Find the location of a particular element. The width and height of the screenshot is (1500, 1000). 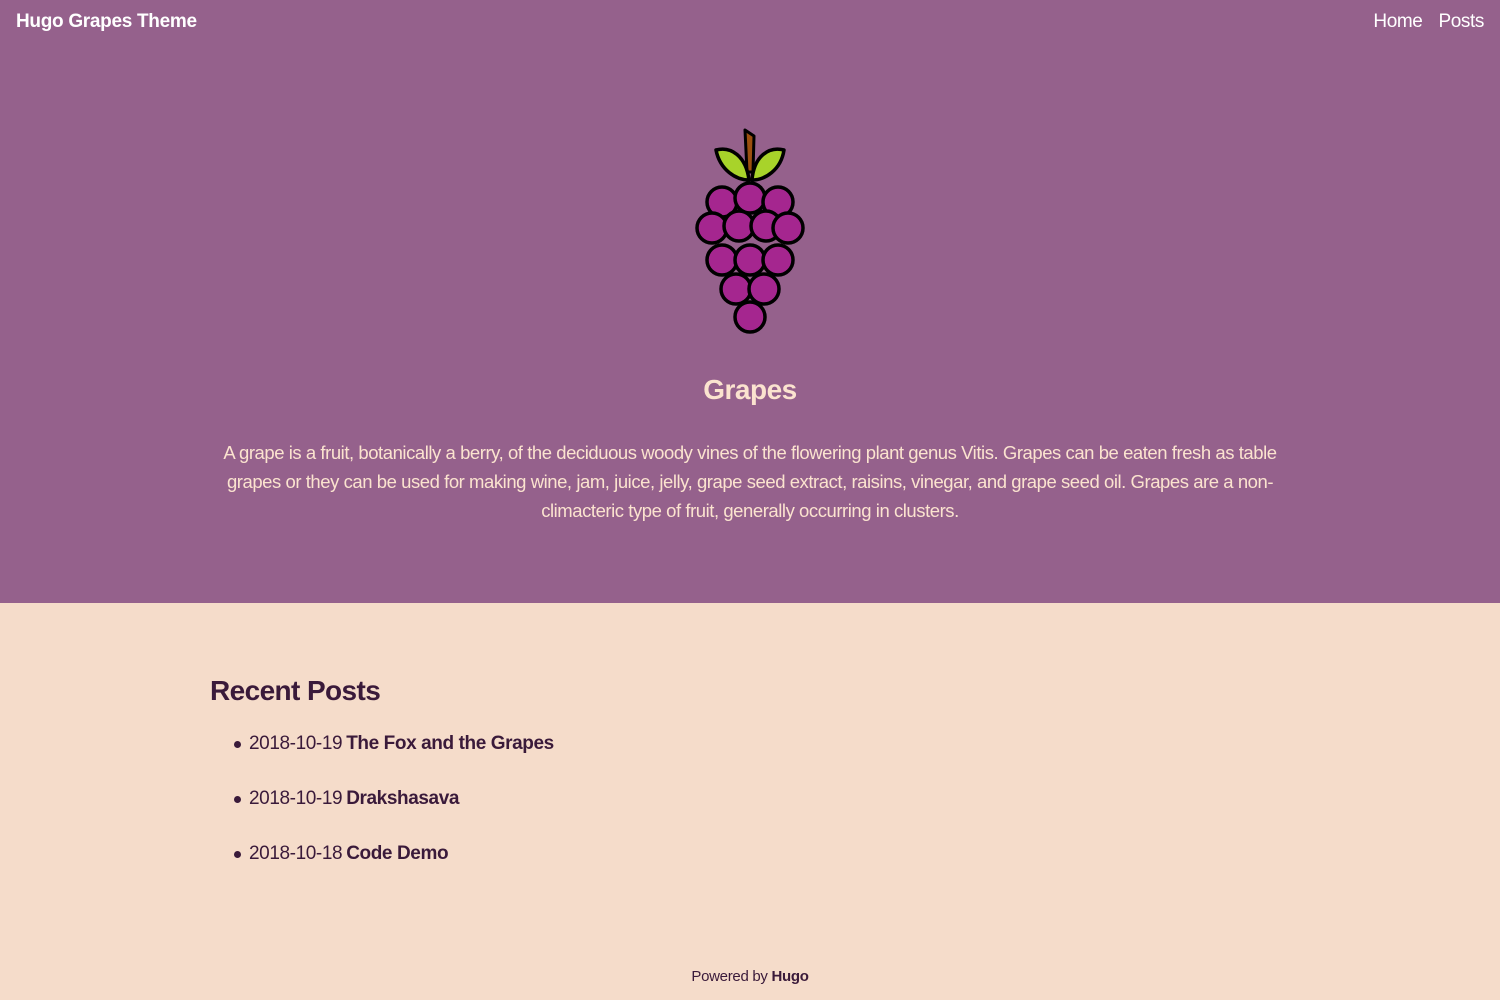

footer-hugo-link: Hugo is located at coordinates (789, 976).